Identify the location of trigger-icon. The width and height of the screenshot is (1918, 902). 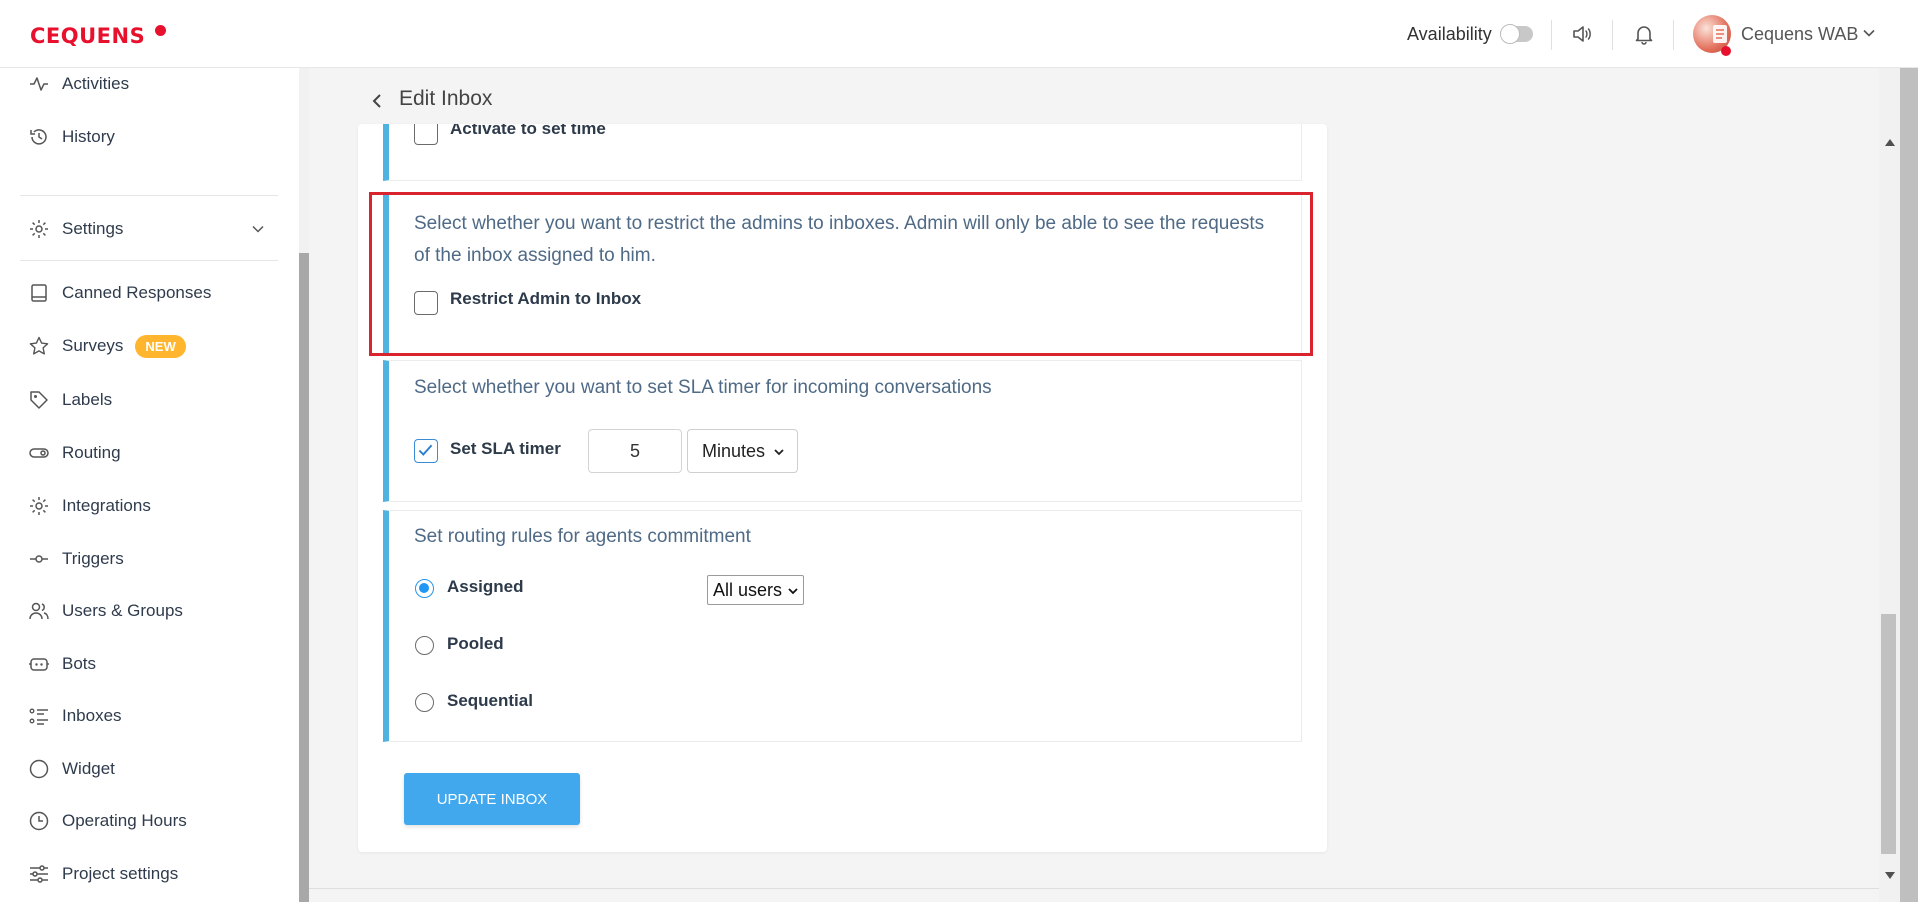
(39, 559).